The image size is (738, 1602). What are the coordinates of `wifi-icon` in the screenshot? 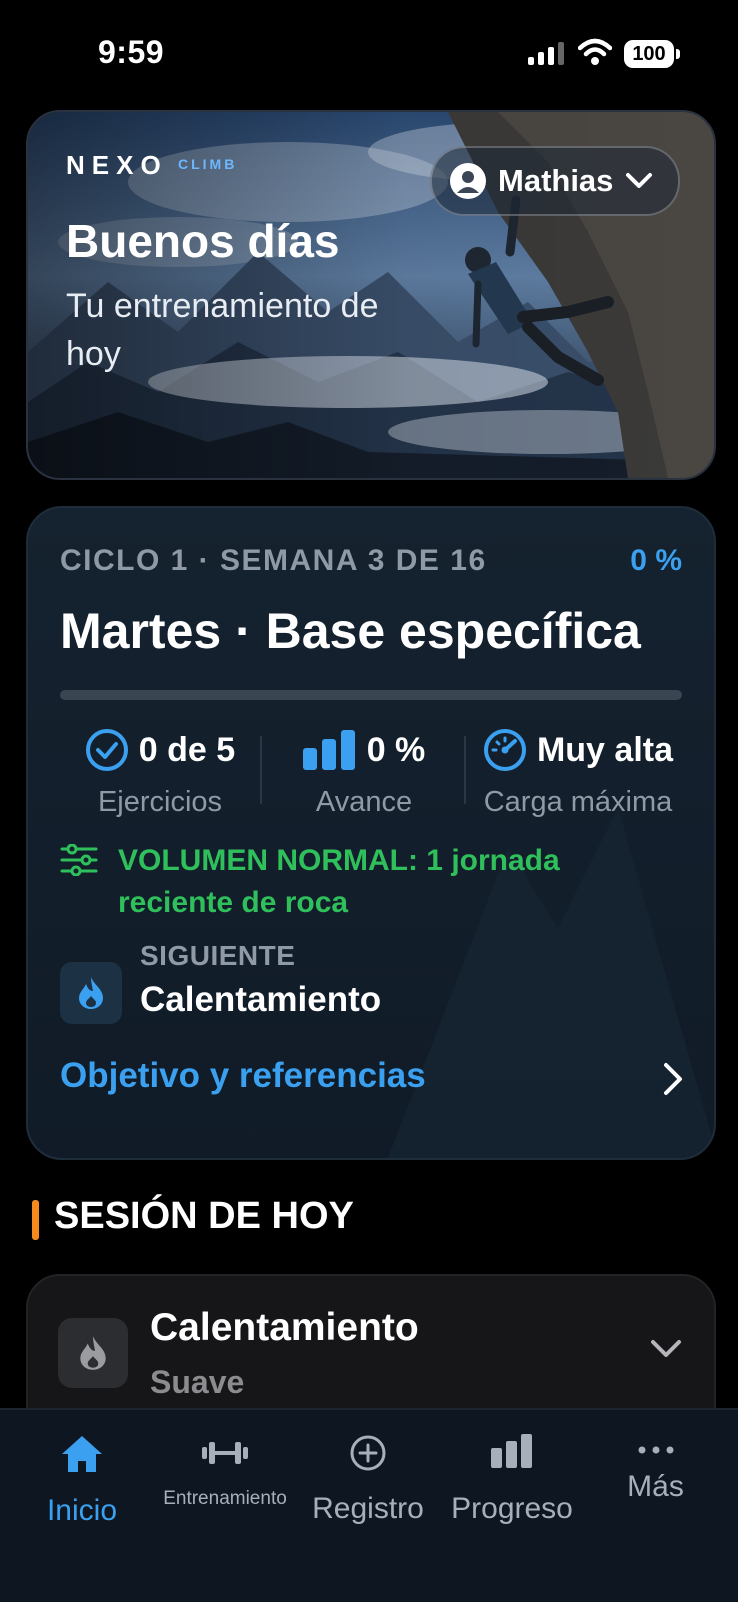 It's located at (595, 51).